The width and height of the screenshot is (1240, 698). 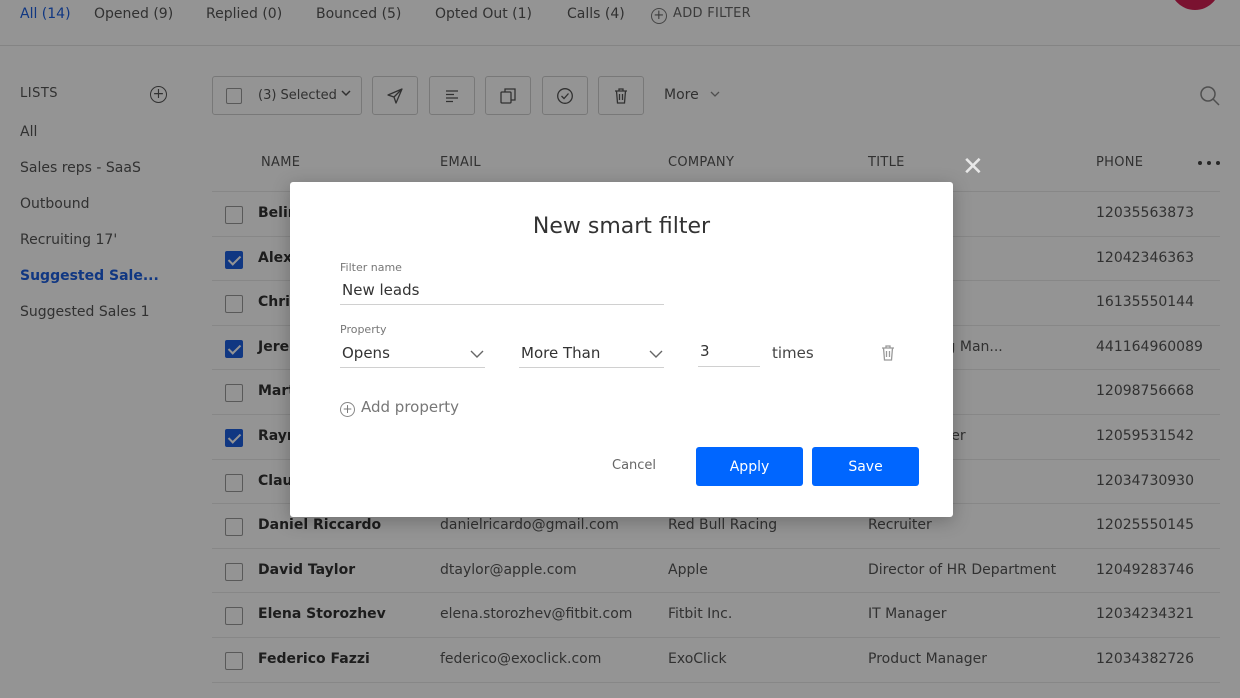 What do you see at coordinates (749, 466) in the screenshot?
I see `apply-button: Apply` at bounding box center [749, 466].